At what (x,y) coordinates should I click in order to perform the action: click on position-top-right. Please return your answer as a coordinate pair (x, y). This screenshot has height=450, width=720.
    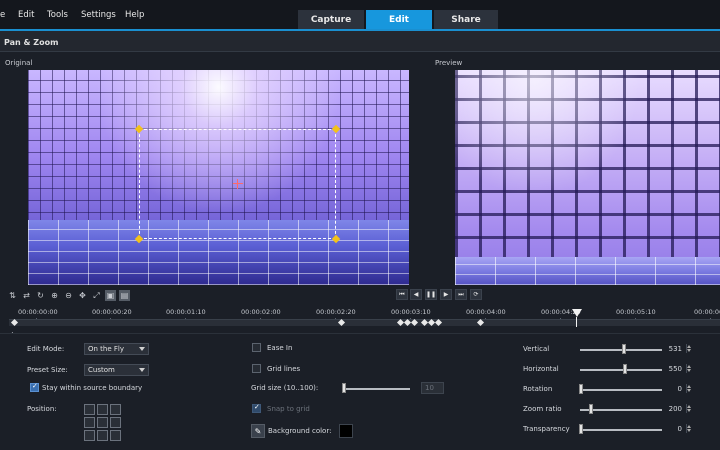
    Looking at the image, I should click on (115, 409).